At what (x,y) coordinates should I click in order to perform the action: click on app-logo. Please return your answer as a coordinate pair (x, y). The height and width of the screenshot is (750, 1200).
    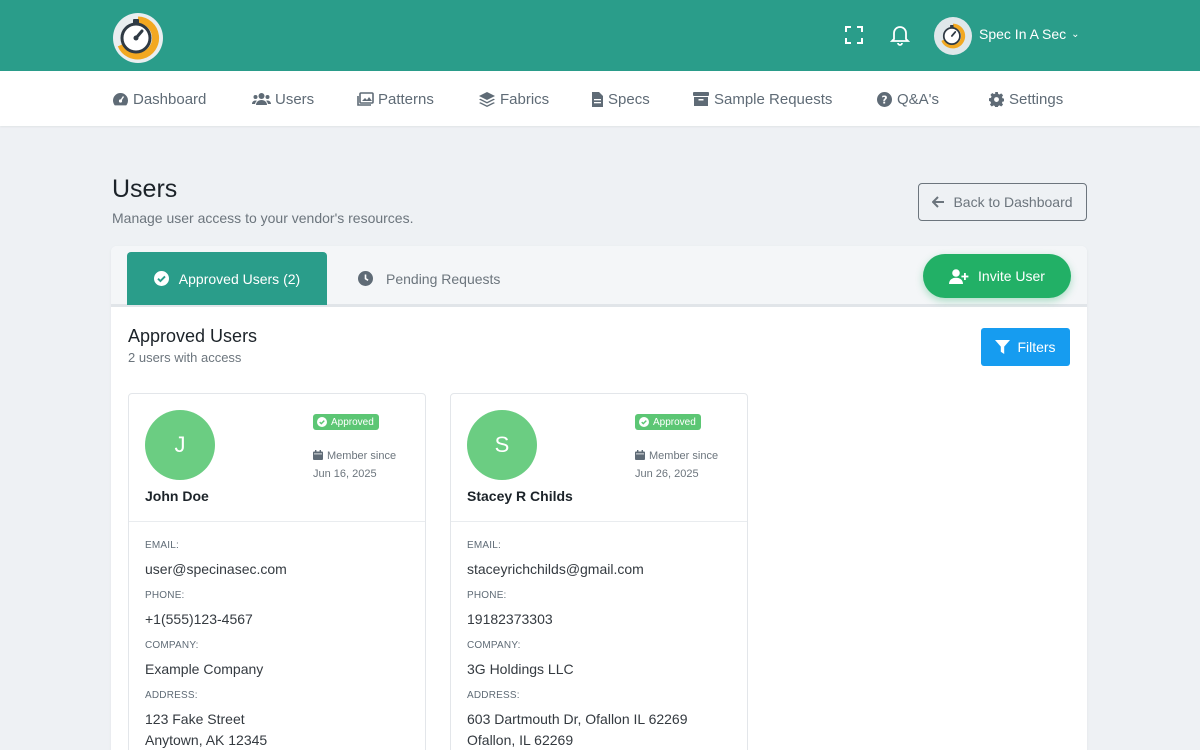
    Looking at the image, I should click on (138, 38).